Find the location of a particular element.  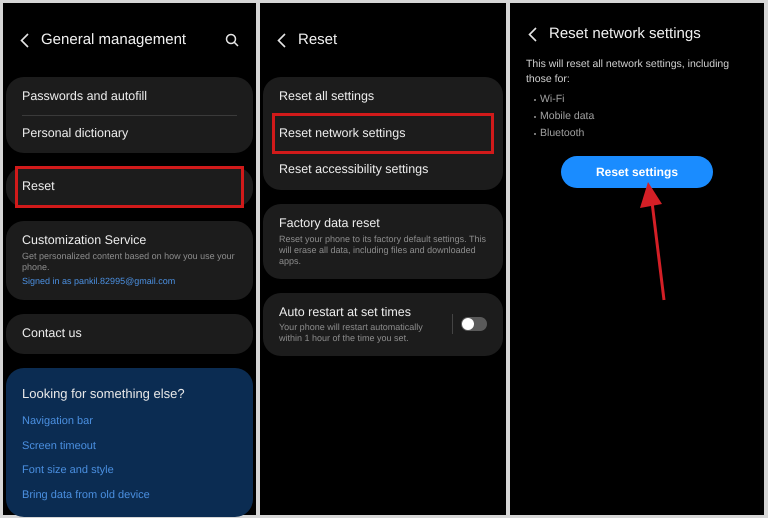

settings-item: Reset network settings is located at coordinates (383, 134).